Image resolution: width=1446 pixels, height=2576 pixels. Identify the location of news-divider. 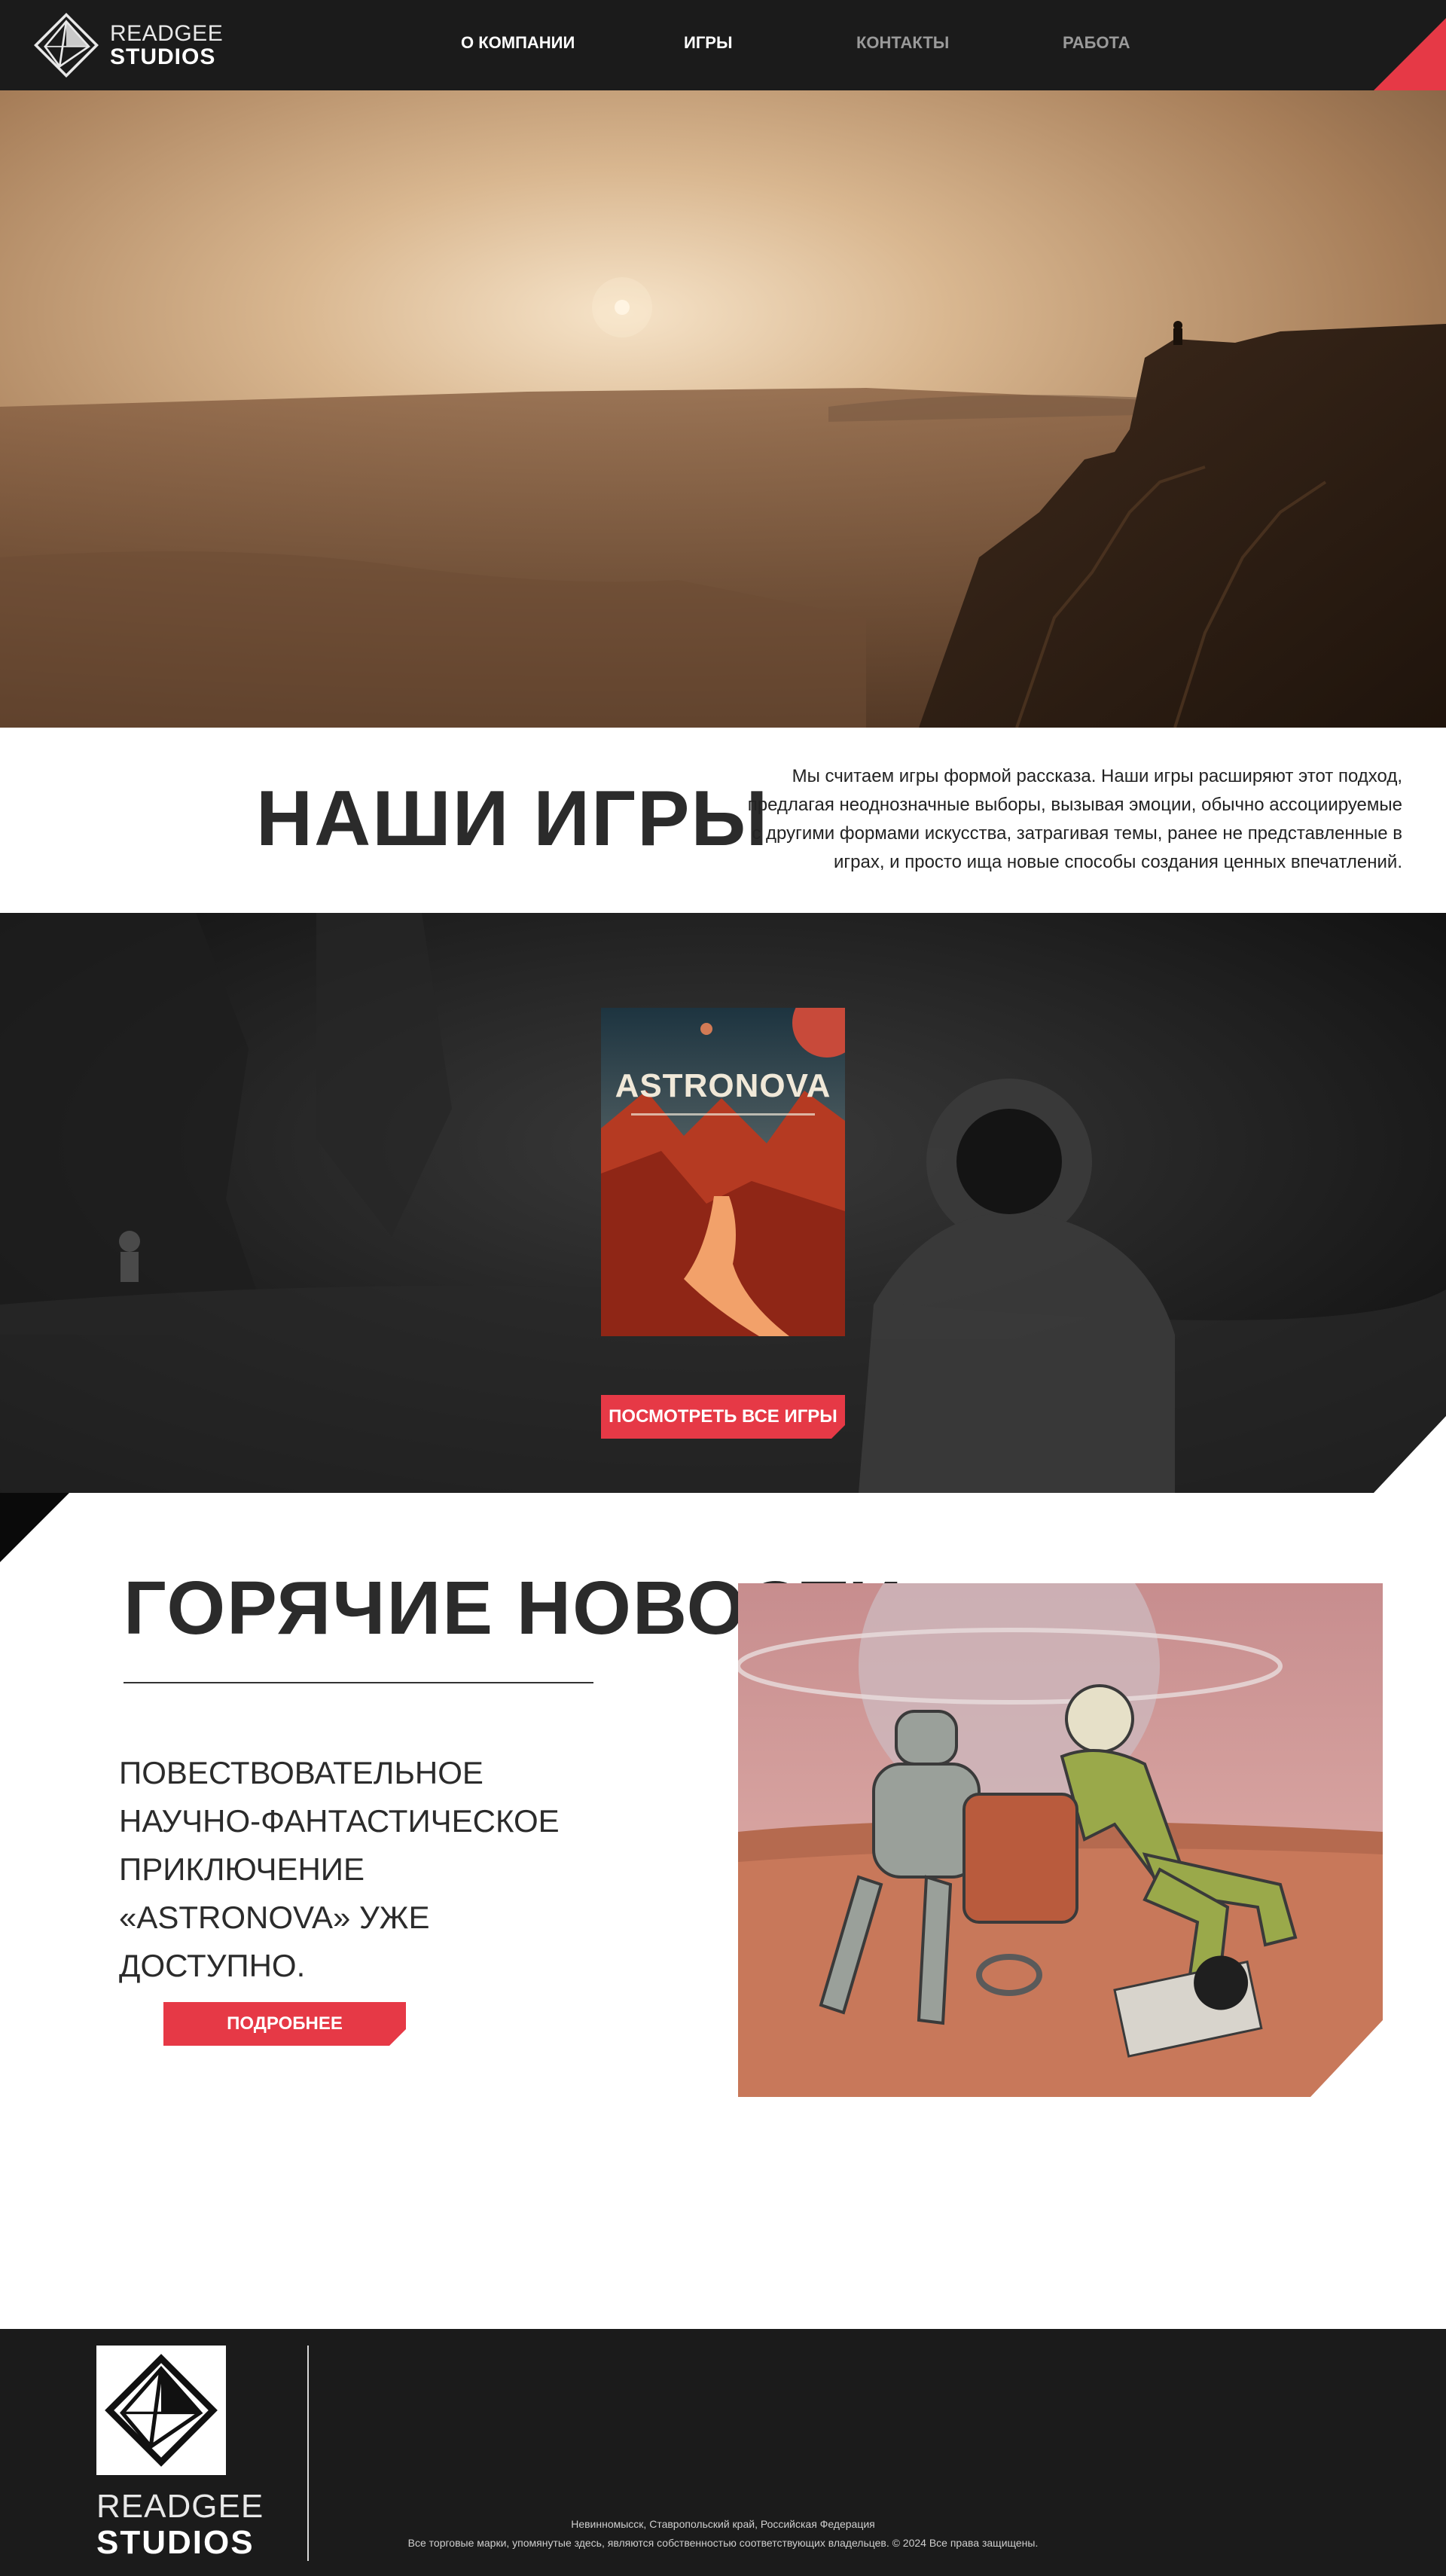
(358, 1682).